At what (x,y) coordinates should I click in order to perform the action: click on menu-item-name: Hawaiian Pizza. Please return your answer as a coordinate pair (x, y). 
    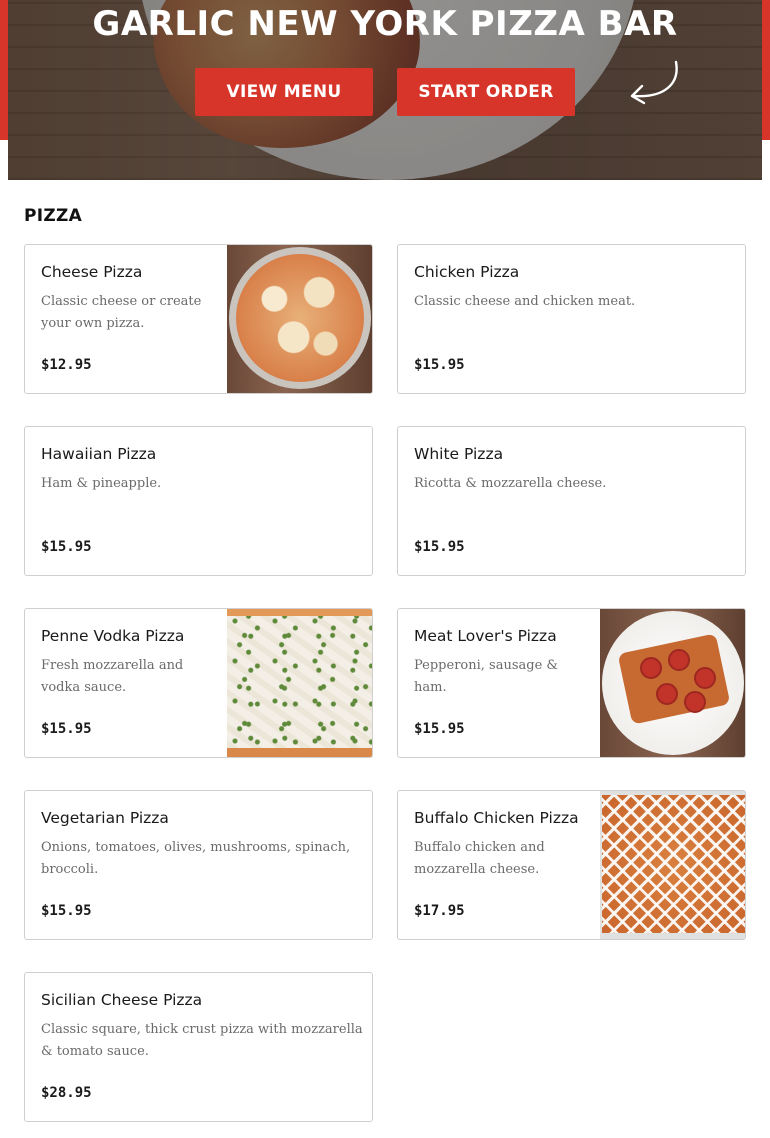
    Looking at the image, I should click on (99, 454).